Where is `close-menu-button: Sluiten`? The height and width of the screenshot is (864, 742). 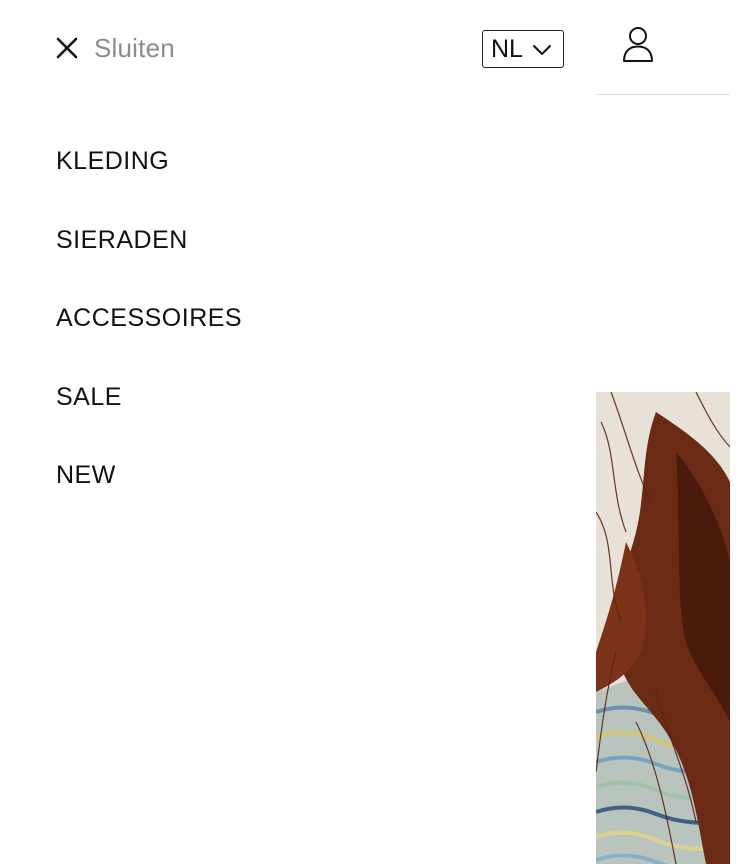 close-menu-button: Sluiten is located at coordinates (114, 48).